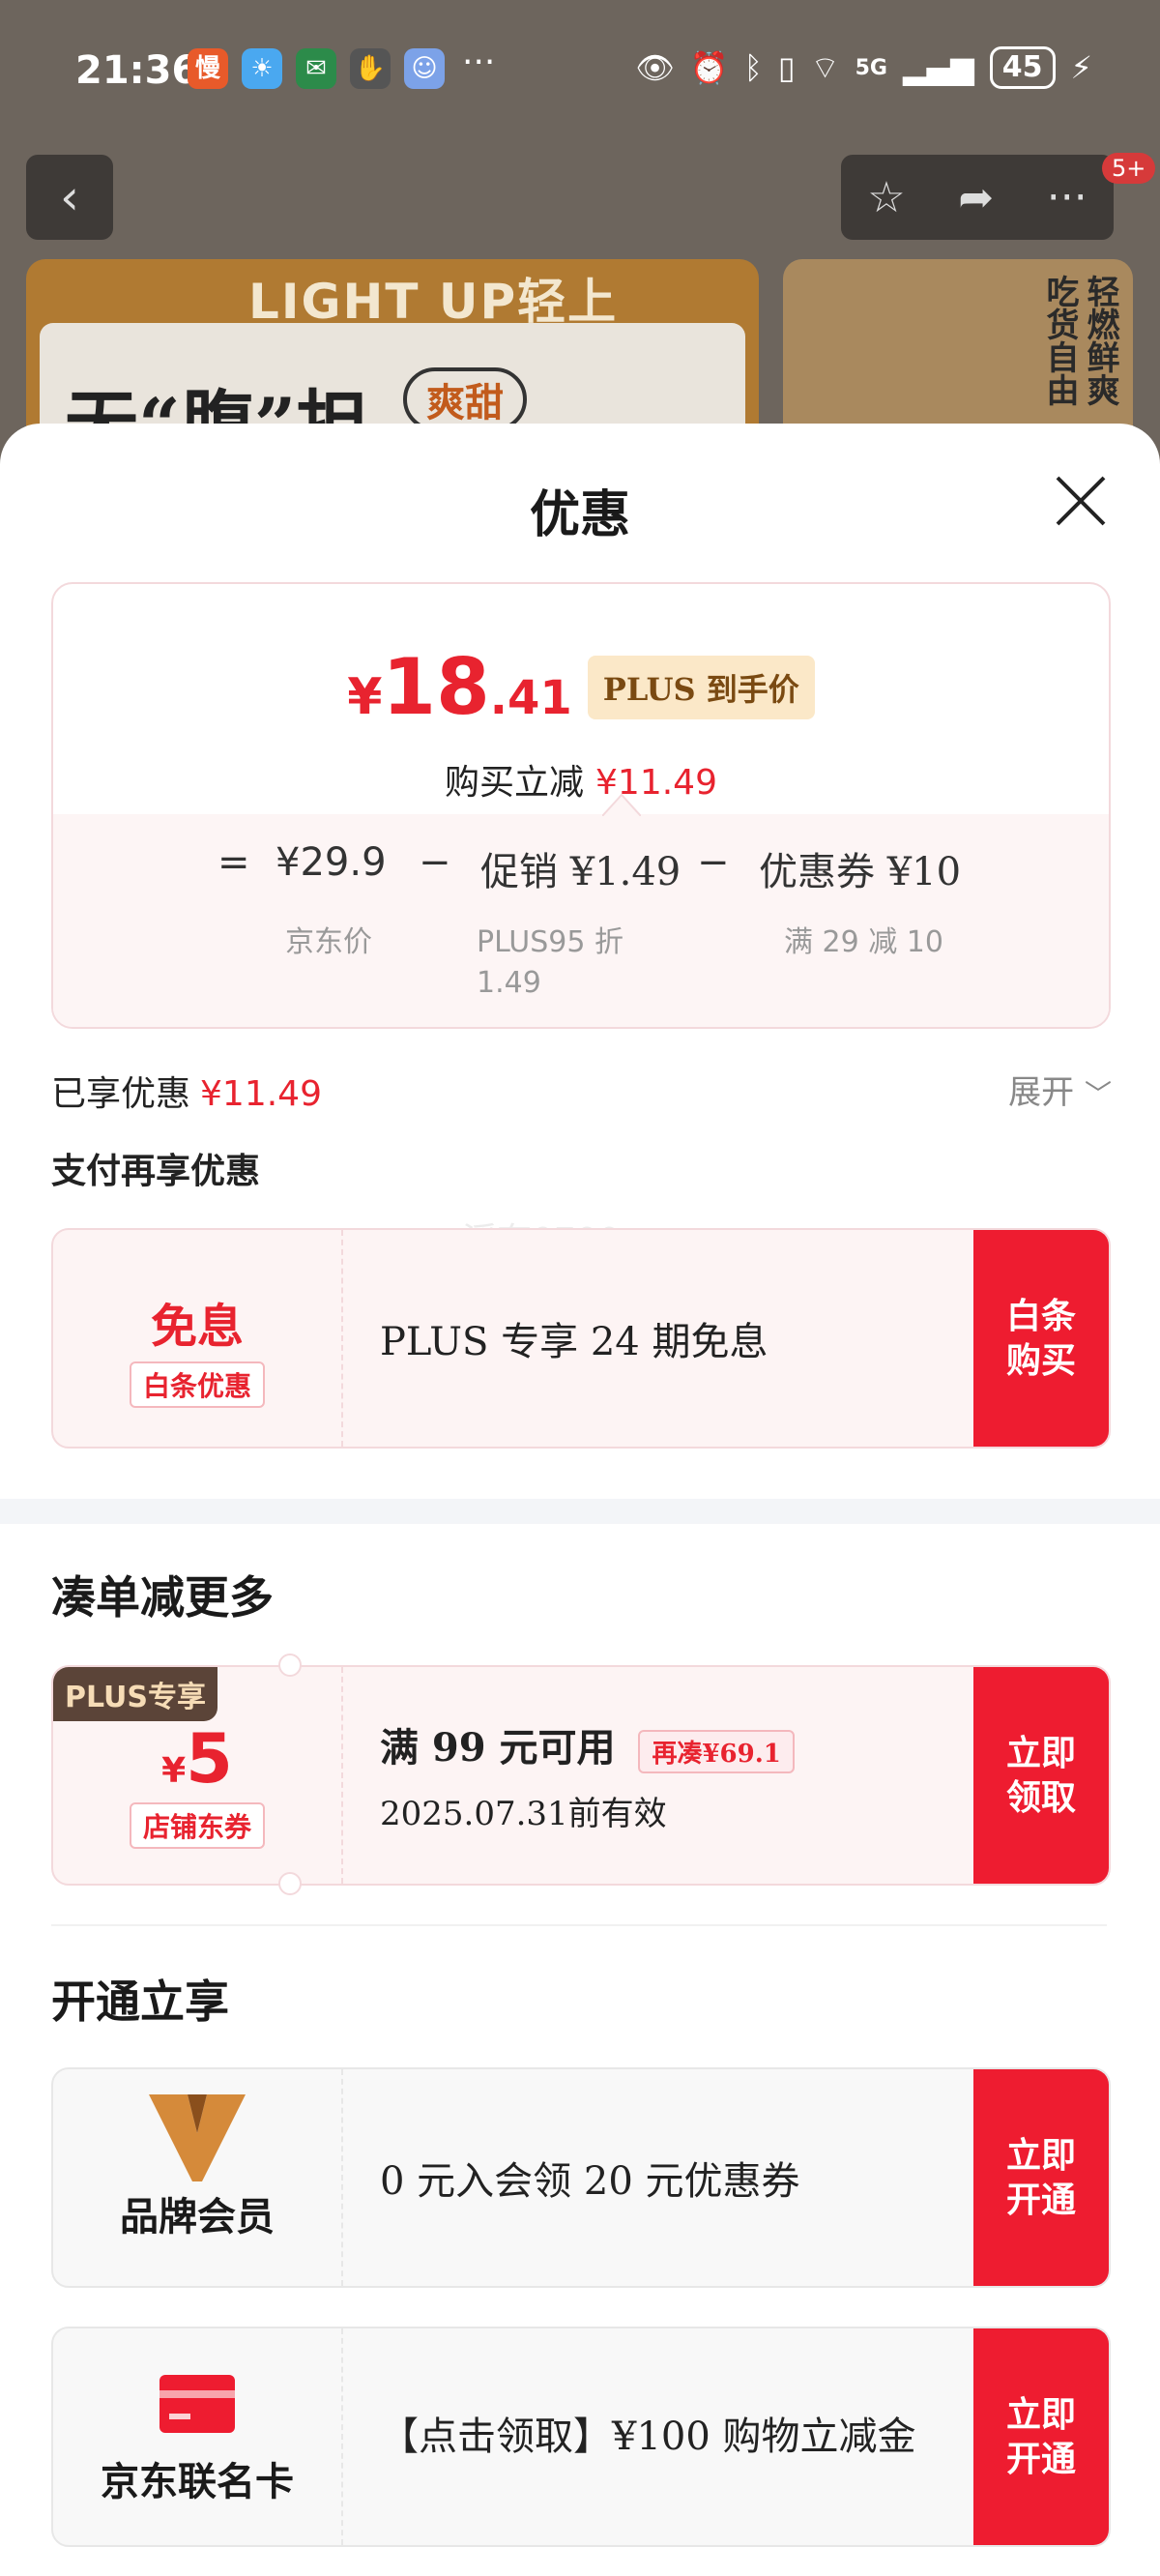 This screenshot has height=2576, width=1160. Describe the element at coordinates (581, 872) in the screenshot. I see `promo-amount: 促销 ¥1.49` at that location.